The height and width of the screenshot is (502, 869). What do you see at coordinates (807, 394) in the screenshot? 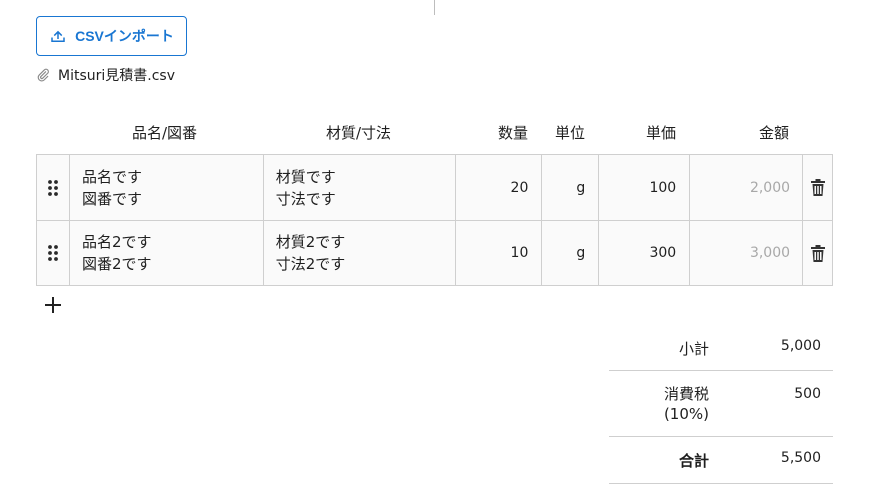
I see `tax-value: 500` at bounding box center [807, 394].